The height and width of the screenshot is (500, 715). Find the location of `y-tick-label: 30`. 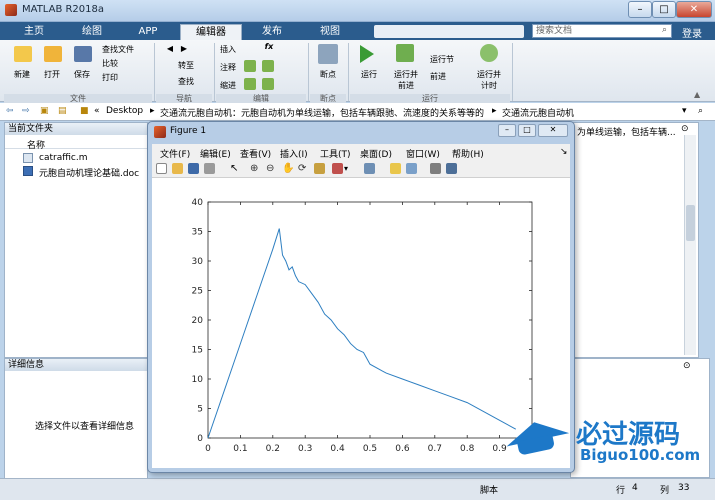

y-tick-label: 30 is located at coordinates (198, 262).